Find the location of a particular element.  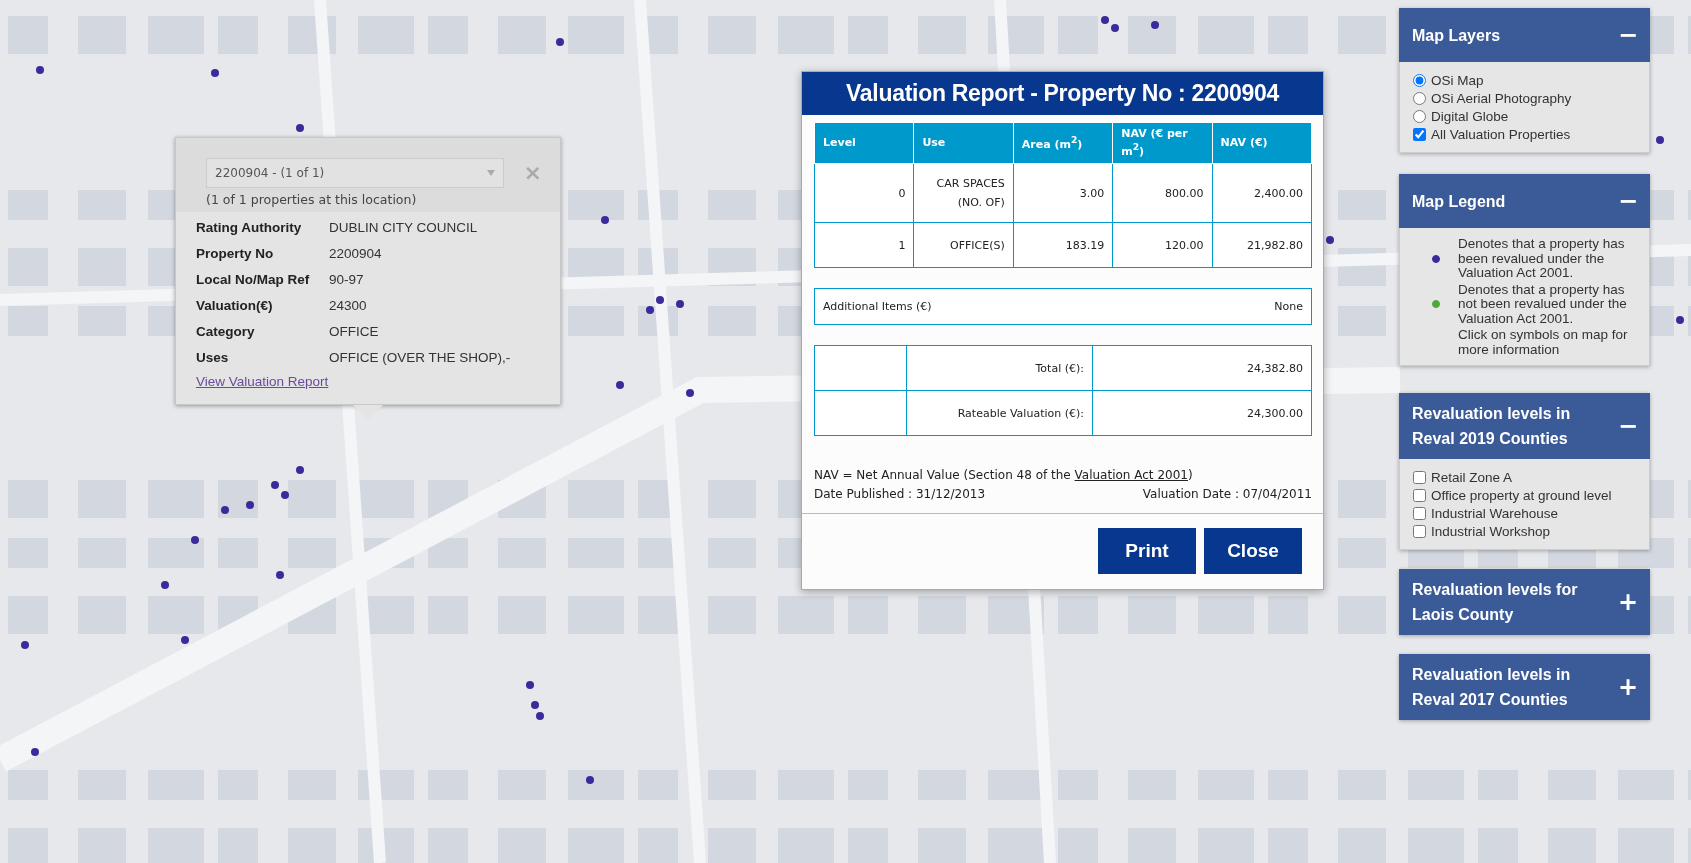

valuation-act-link: Valuation Act 2001 is located at coordinates (1131, 475).